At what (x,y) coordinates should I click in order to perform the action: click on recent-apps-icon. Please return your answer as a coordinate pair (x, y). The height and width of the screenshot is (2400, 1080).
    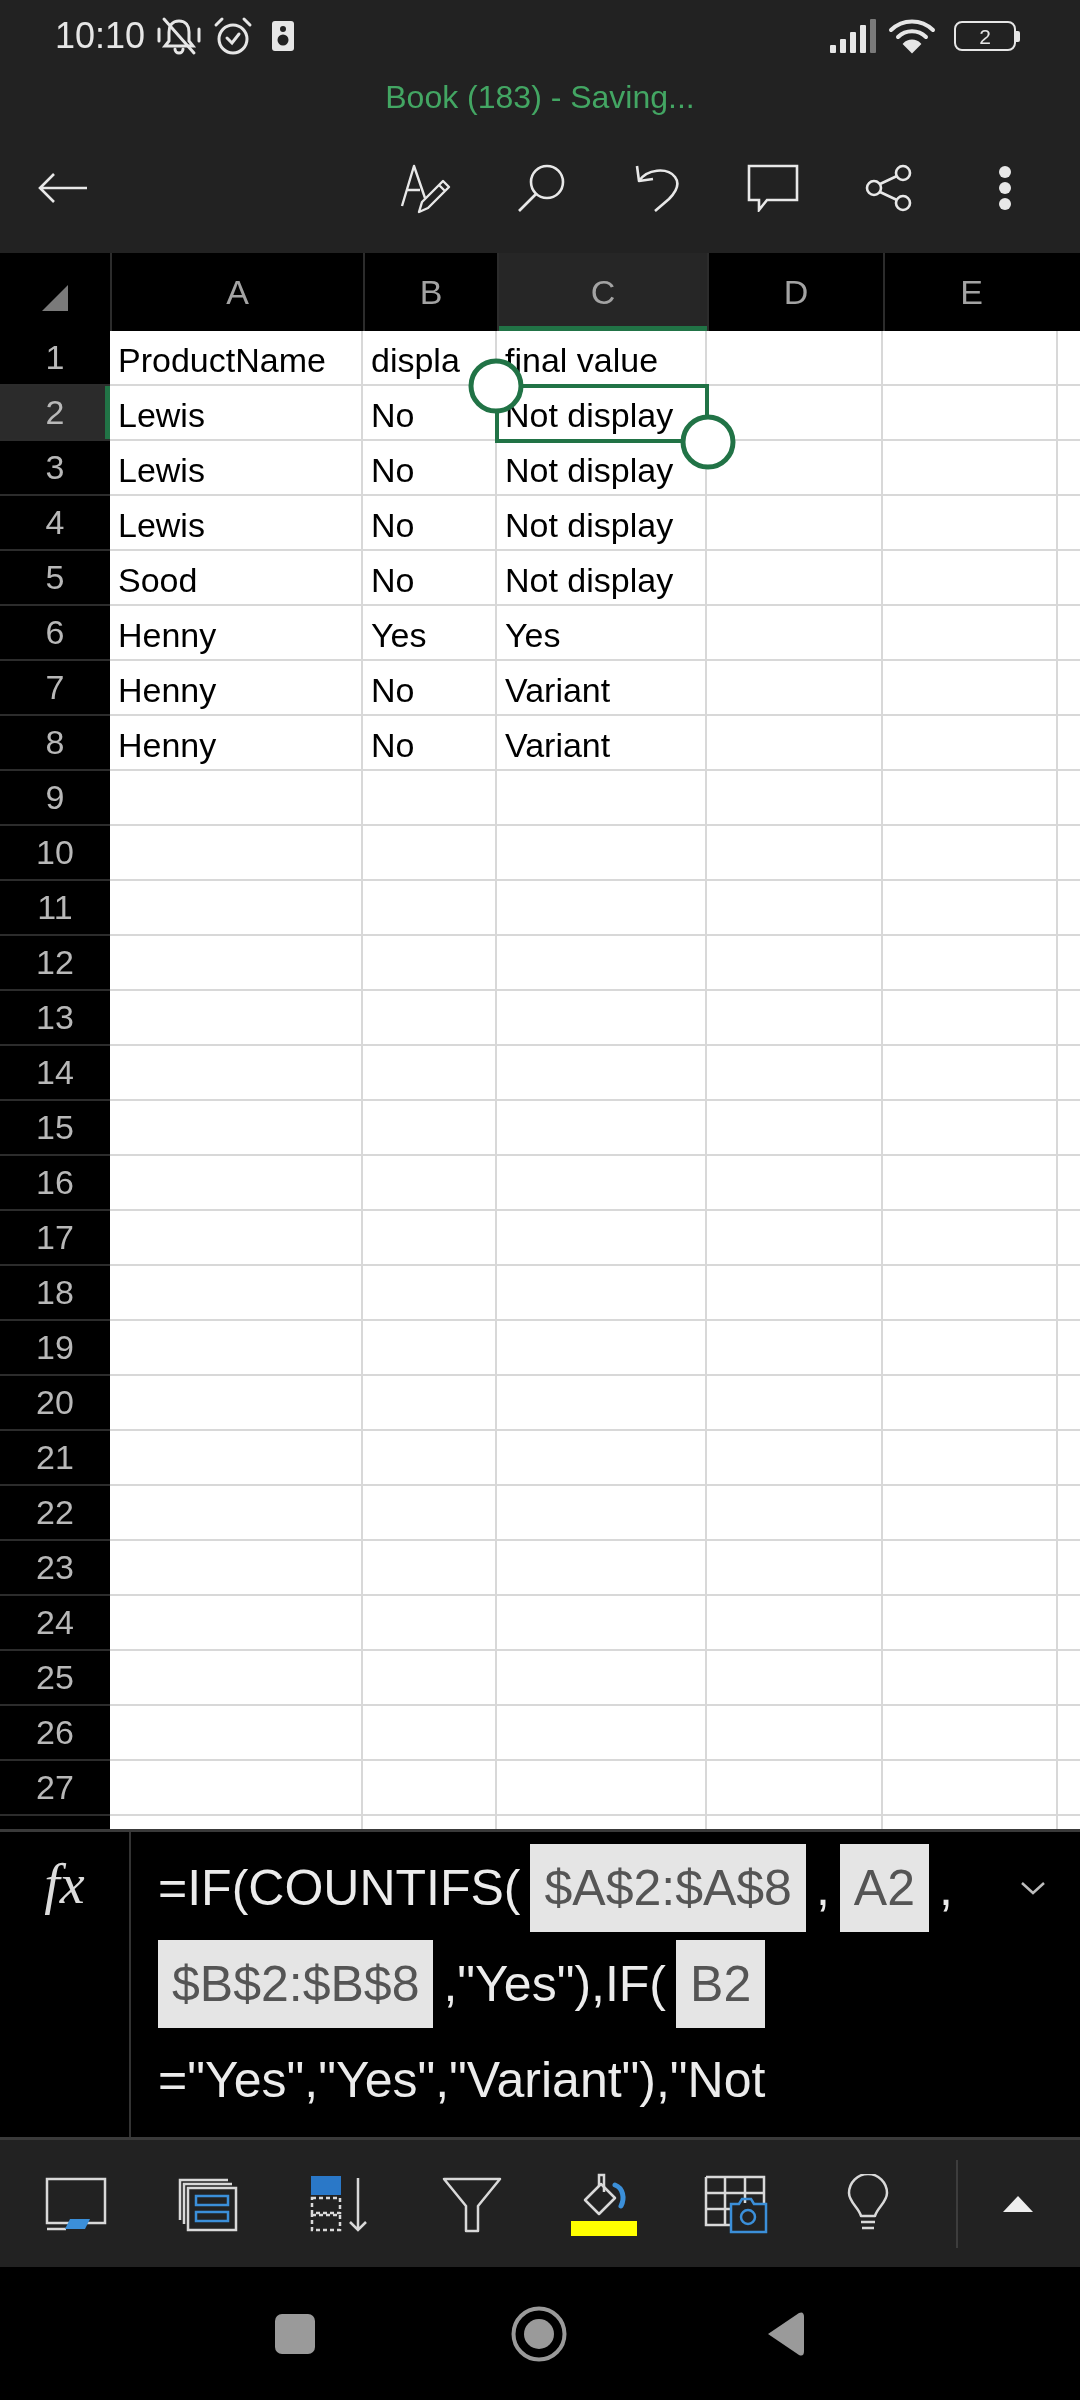
    Looking at the image, I should click on (295, 2333).